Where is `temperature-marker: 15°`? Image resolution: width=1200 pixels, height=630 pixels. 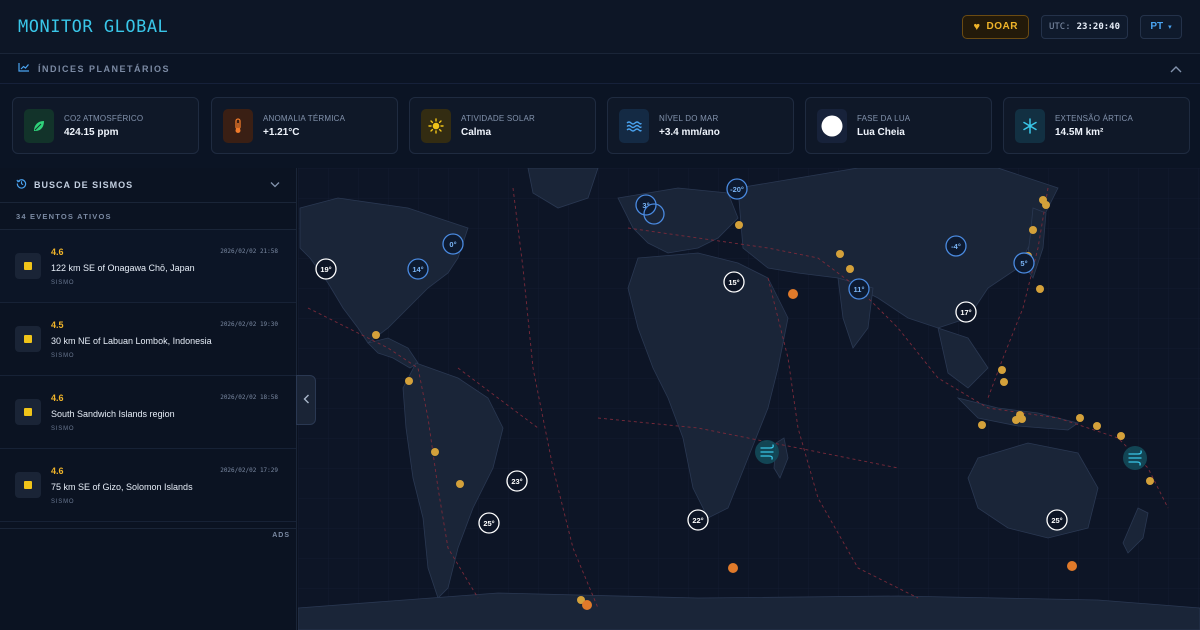
temperature-marker: 15° is located at coordinates (734, 282).